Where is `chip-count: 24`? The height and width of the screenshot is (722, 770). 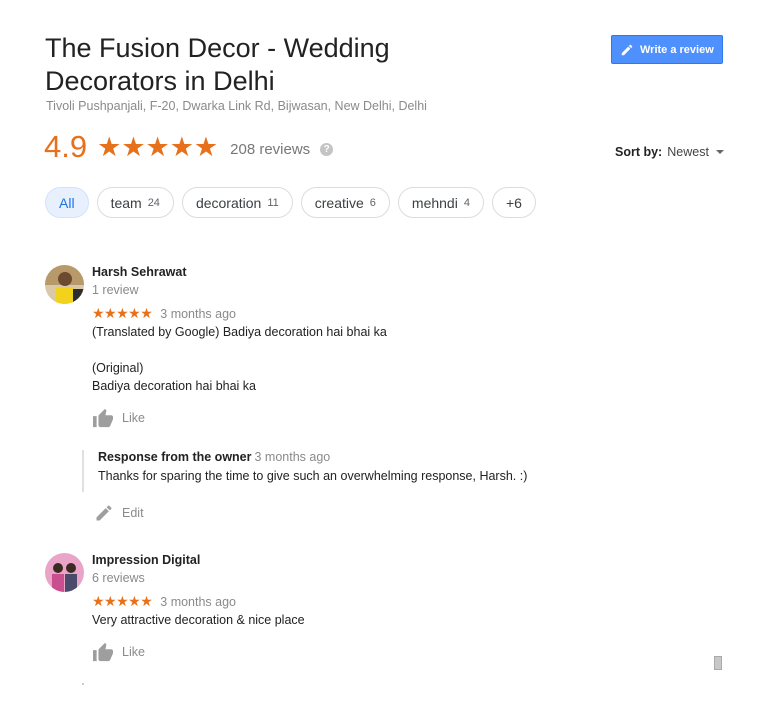 chip-count: 24 is located at coordinates (153, 202).